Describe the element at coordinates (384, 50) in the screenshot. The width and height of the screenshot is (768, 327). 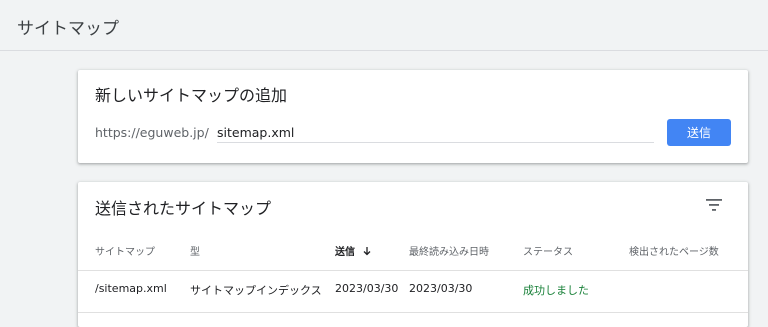
I see `header-divider` at that location.